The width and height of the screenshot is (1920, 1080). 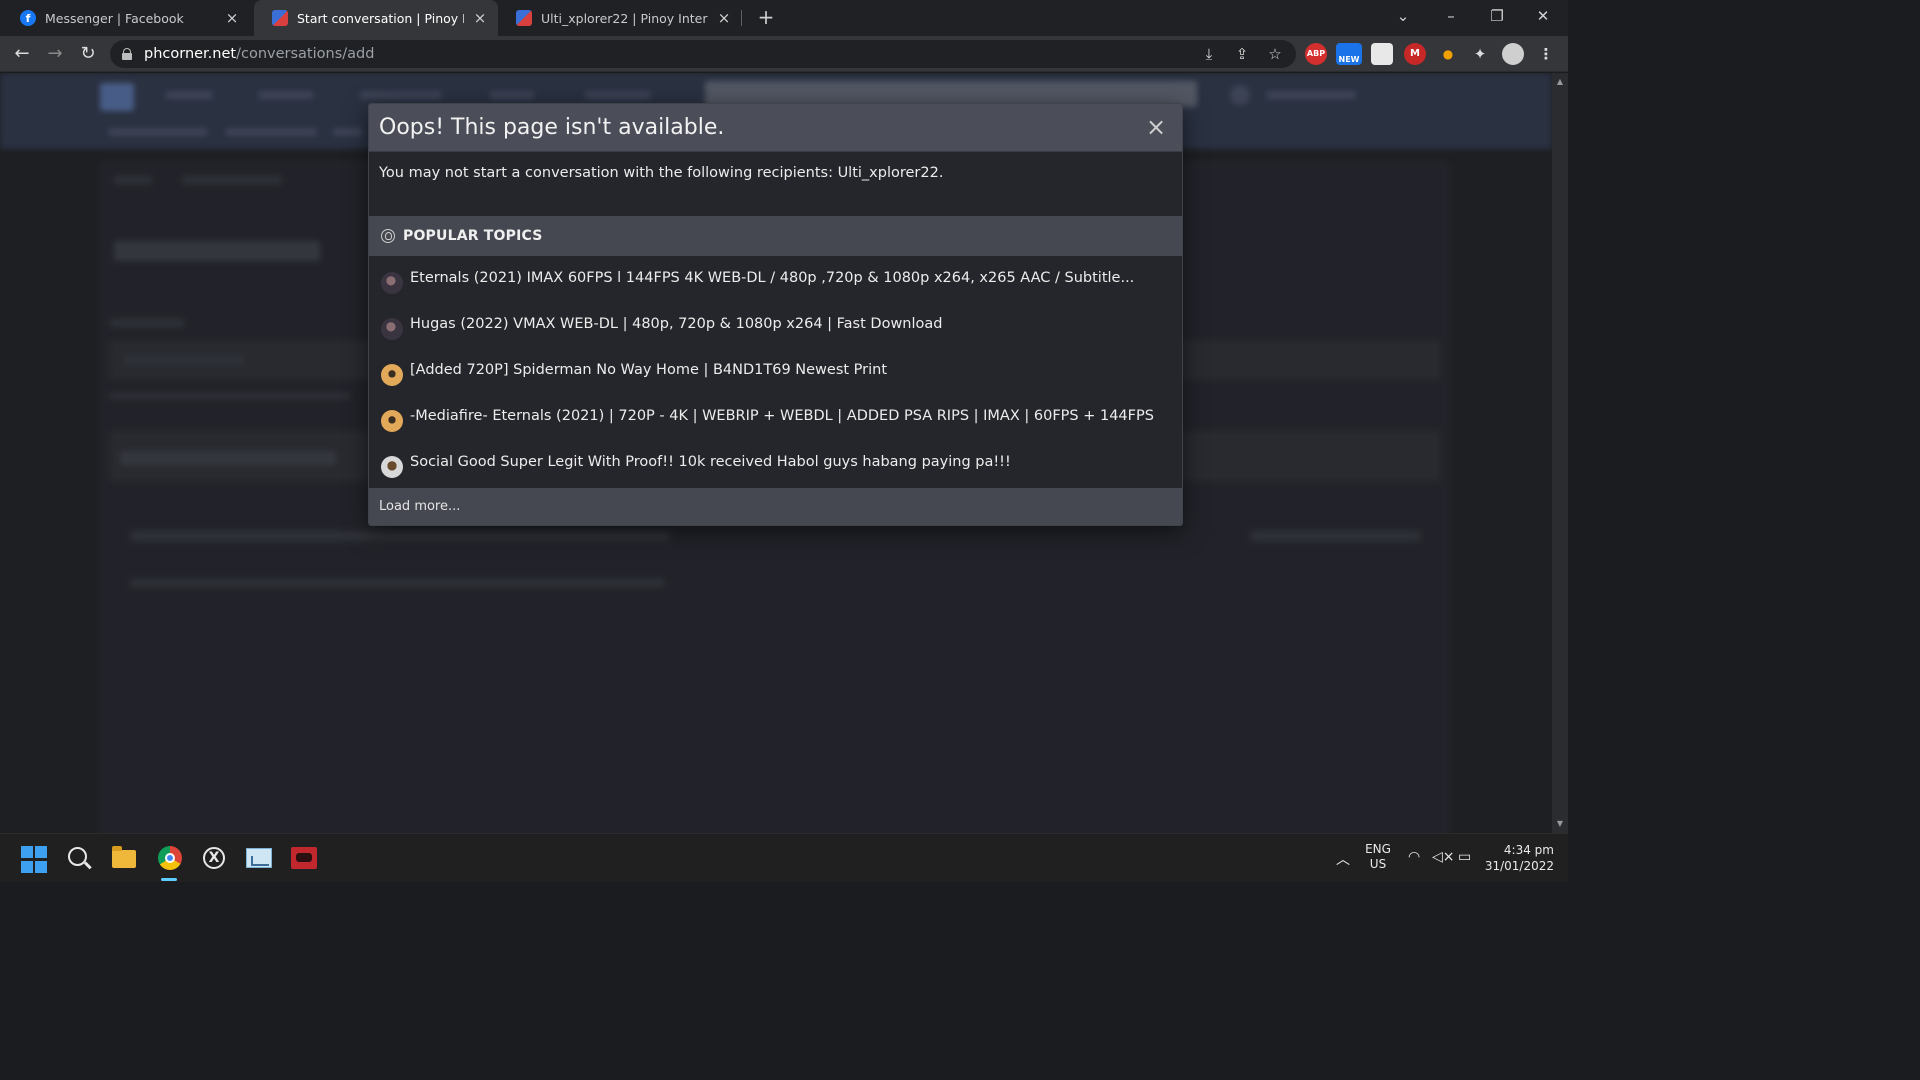 I want to click on back-icon: ←, so click(x=22, y=54).